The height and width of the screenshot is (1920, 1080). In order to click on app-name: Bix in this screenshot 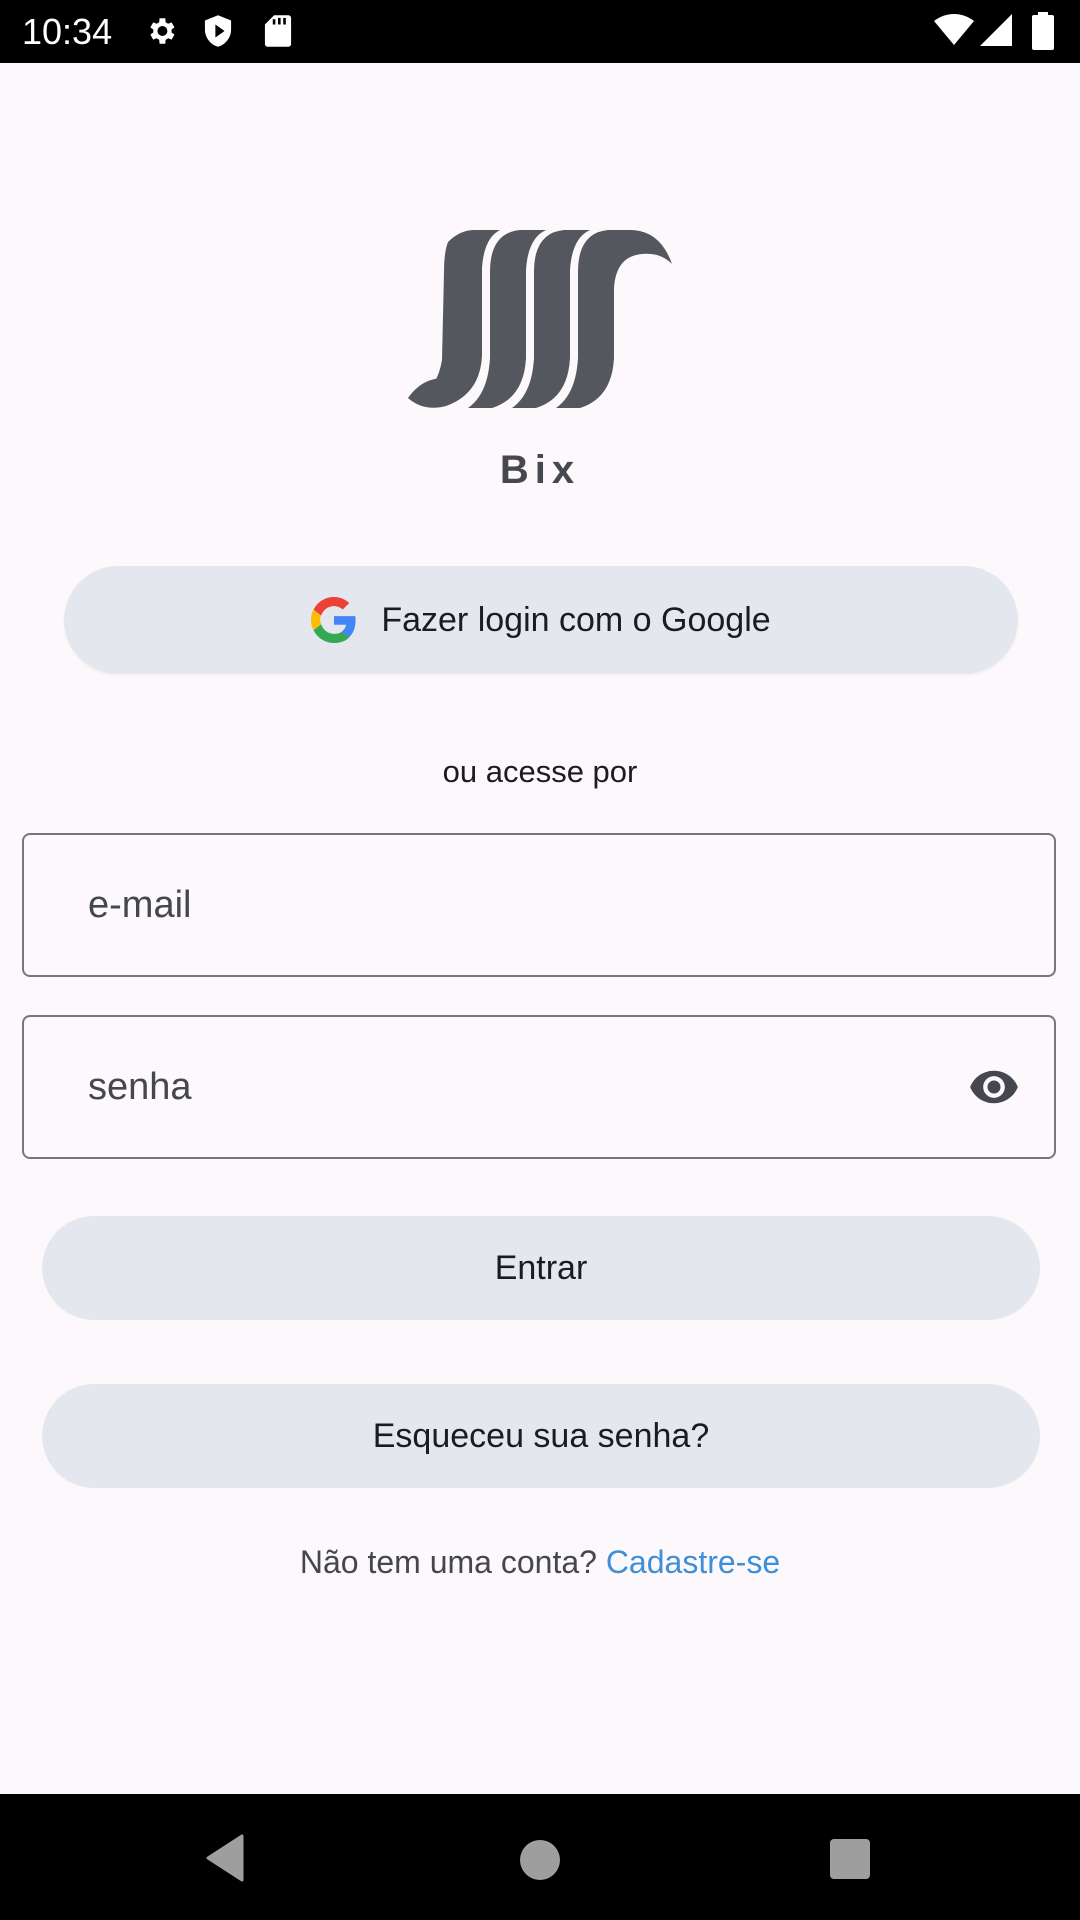, I will do `click(540, 470)`.